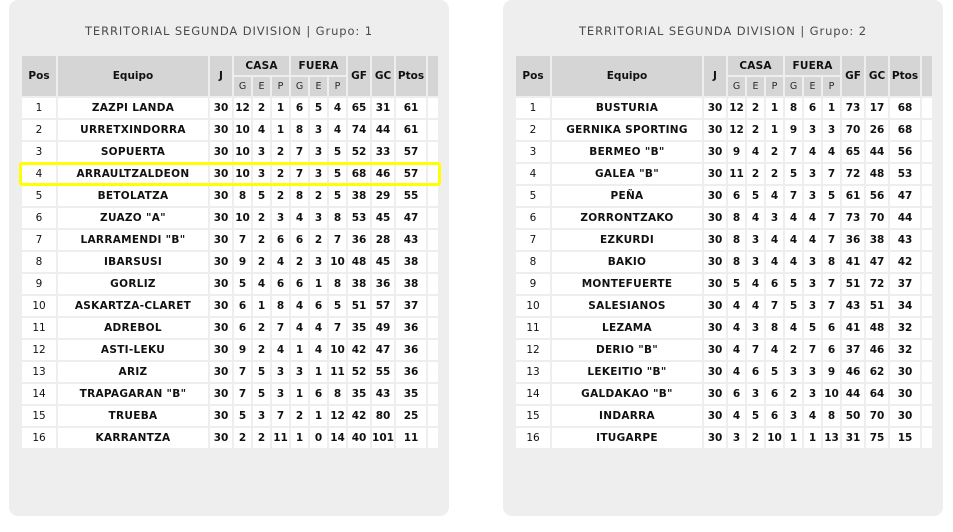  I want to click on table-row: 16 KARRANTZA 30 2 2 11 1 0 14 40 101 11, so click(230, 438).